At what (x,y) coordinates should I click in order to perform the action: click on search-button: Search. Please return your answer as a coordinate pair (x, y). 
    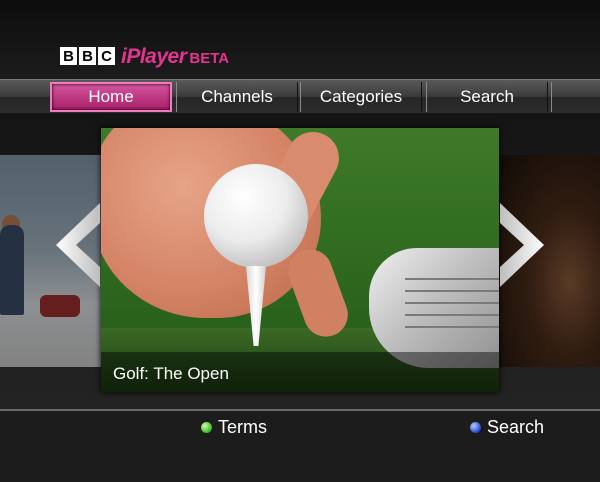
    Looking at the image, I should click on (507, 427).